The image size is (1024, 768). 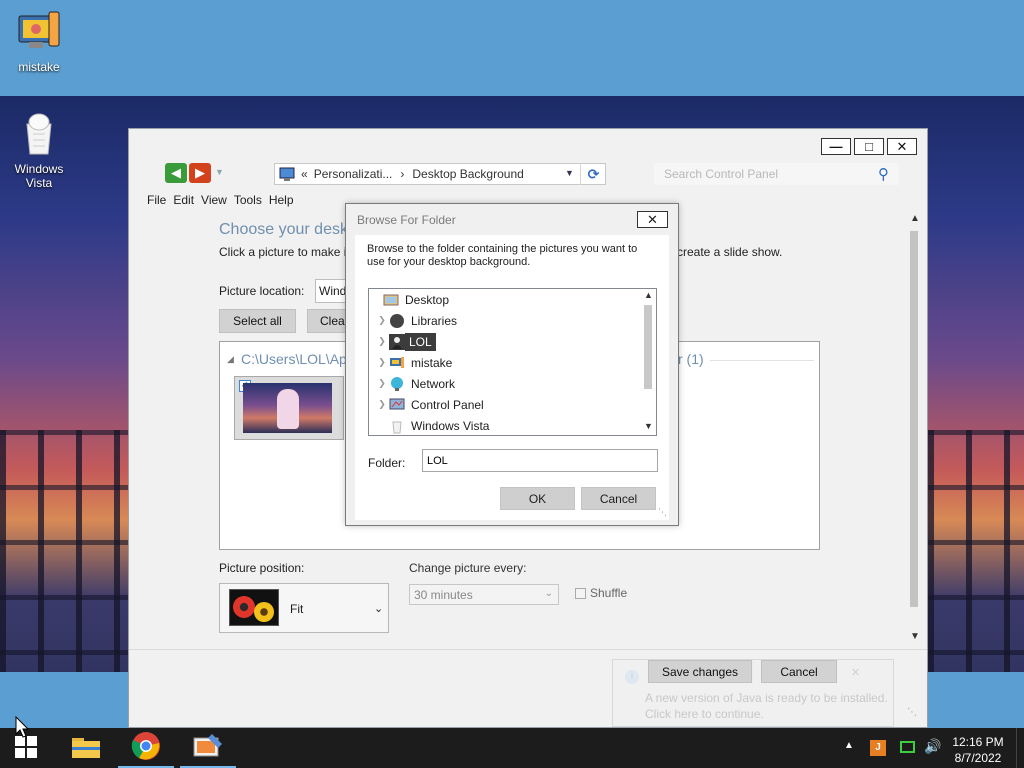 I want to click on search-icon: ⚲, so click(x=883, y=174).